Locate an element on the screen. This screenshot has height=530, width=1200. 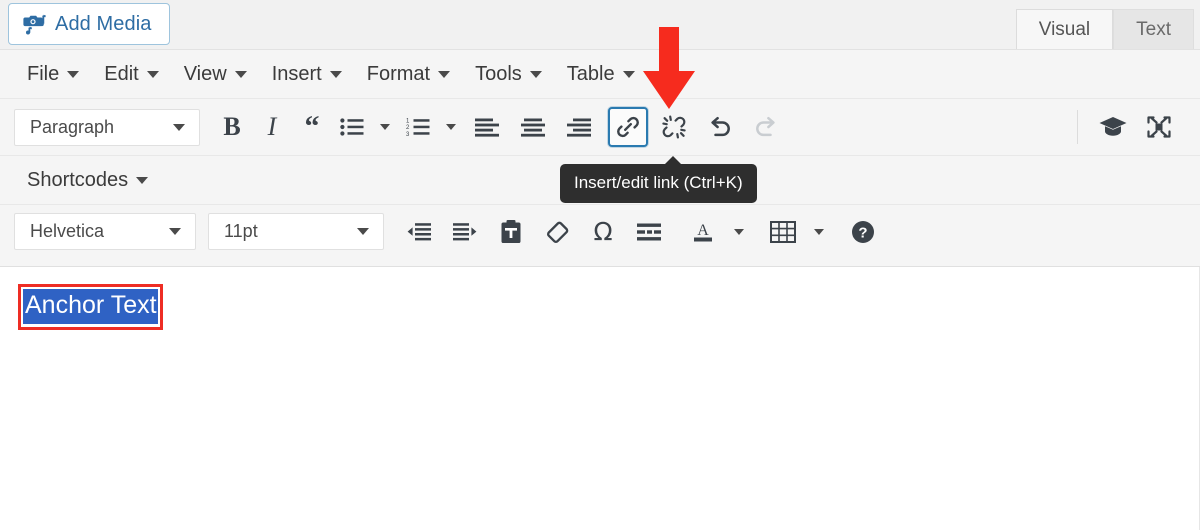
text-color-icon: A is located at coordinates (703, 231).